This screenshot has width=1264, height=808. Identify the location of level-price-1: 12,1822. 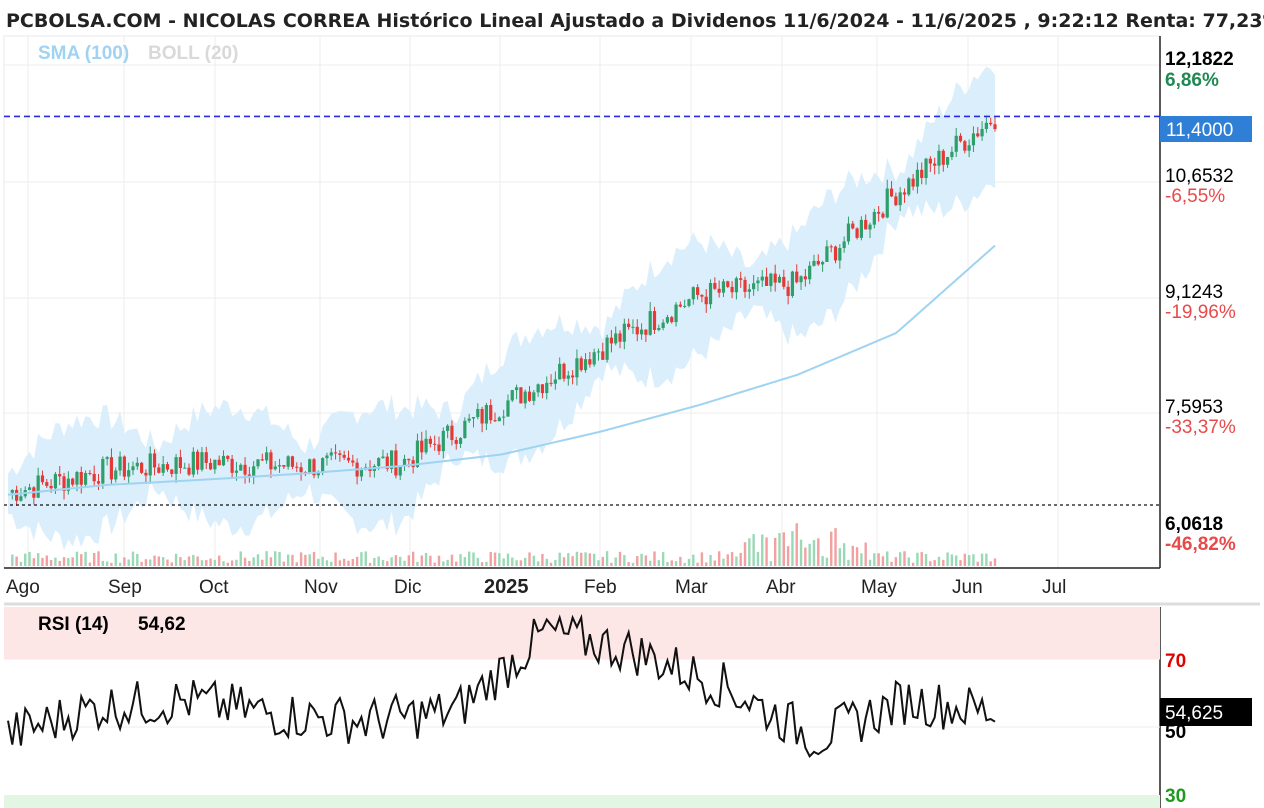
(1199, 59).